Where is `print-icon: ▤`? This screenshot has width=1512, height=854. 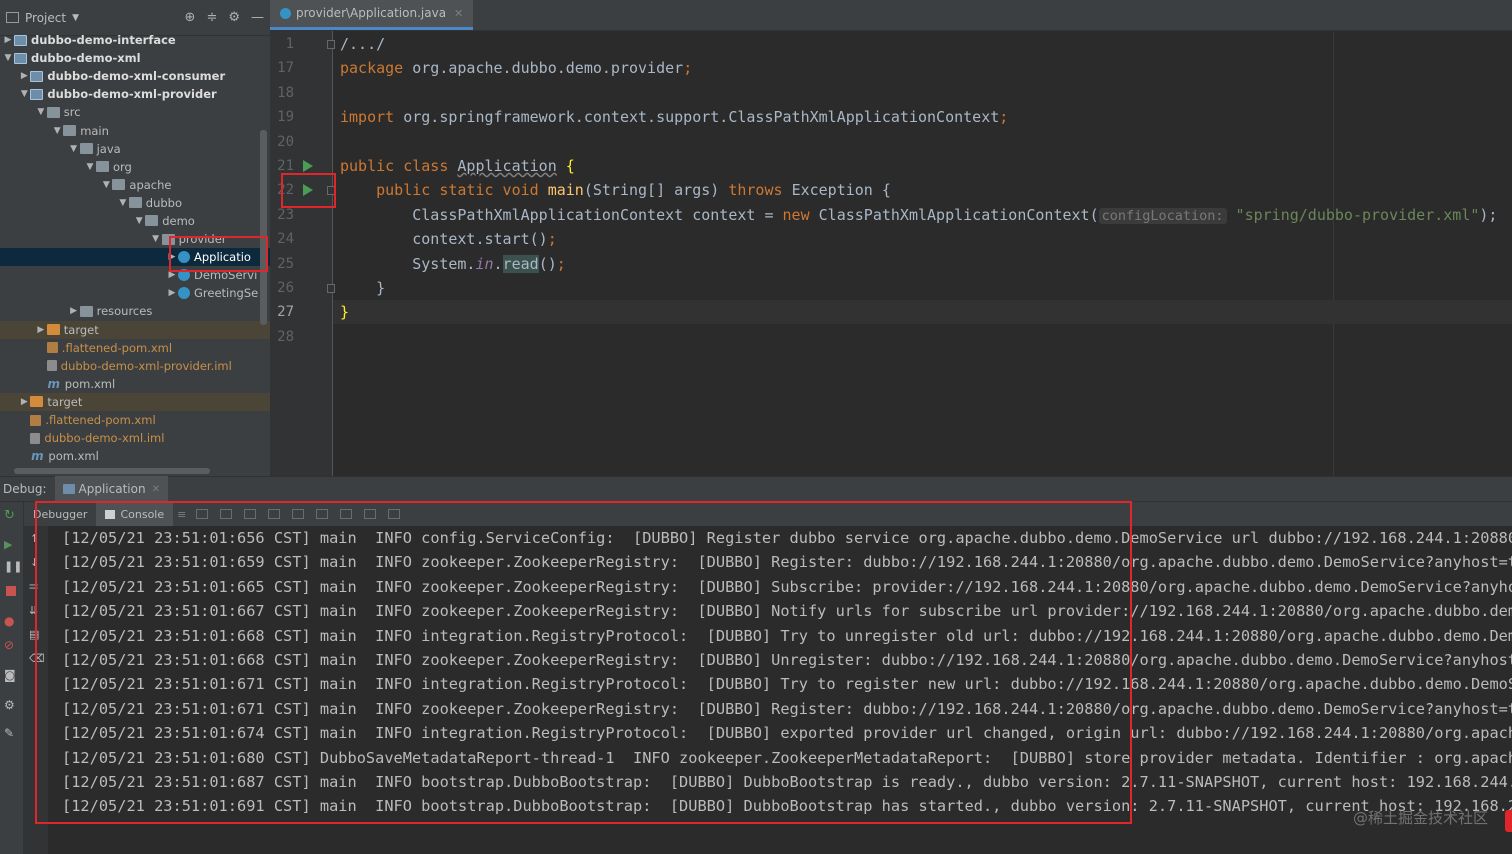 print-icon: ▤ is located at coordinates (34, 634).